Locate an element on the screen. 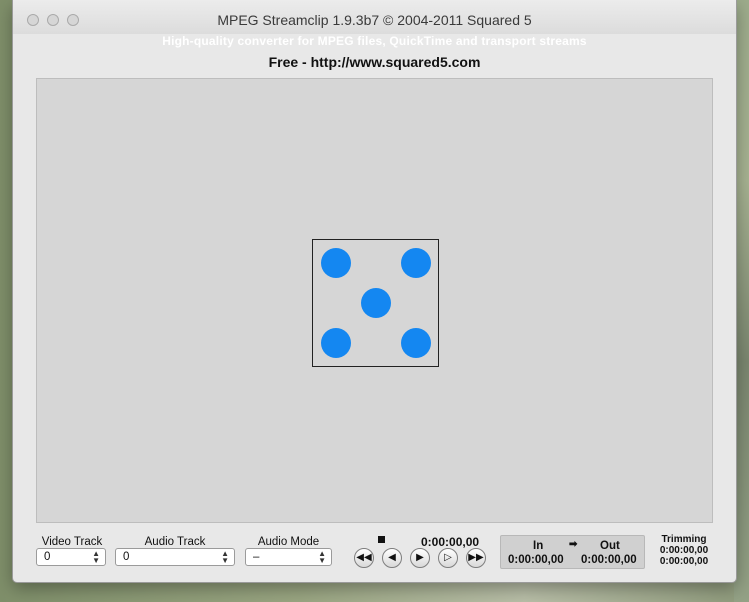 This screenshot has height=602, width=749. in-label: In is located at coordinates (538, 546).